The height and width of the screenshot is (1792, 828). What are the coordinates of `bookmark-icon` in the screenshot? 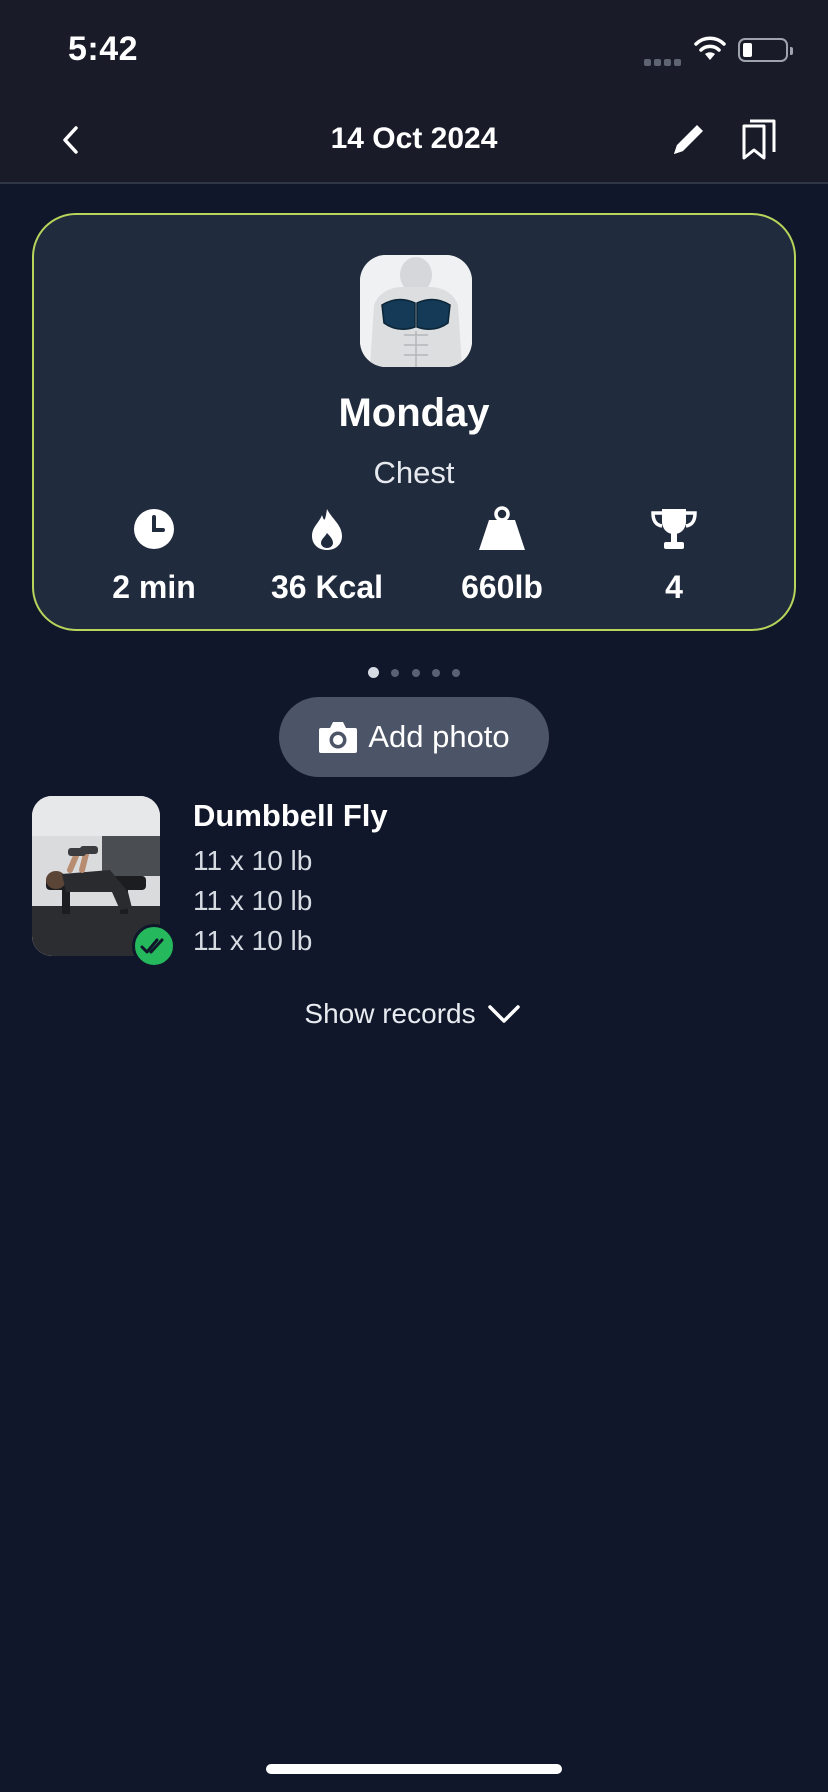 It's located at (759, 139).